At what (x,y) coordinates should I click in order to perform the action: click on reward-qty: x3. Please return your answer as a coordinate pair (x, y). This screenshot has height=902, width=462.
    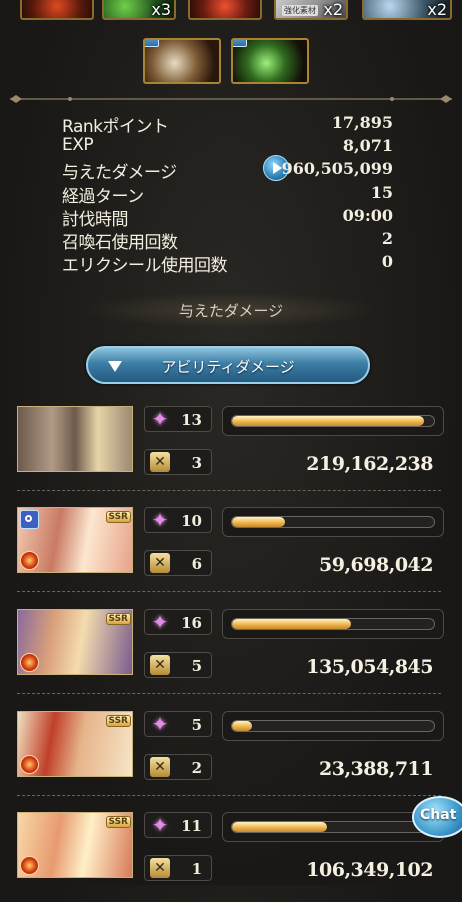
    Looking at the image, I should click on (161, 9).